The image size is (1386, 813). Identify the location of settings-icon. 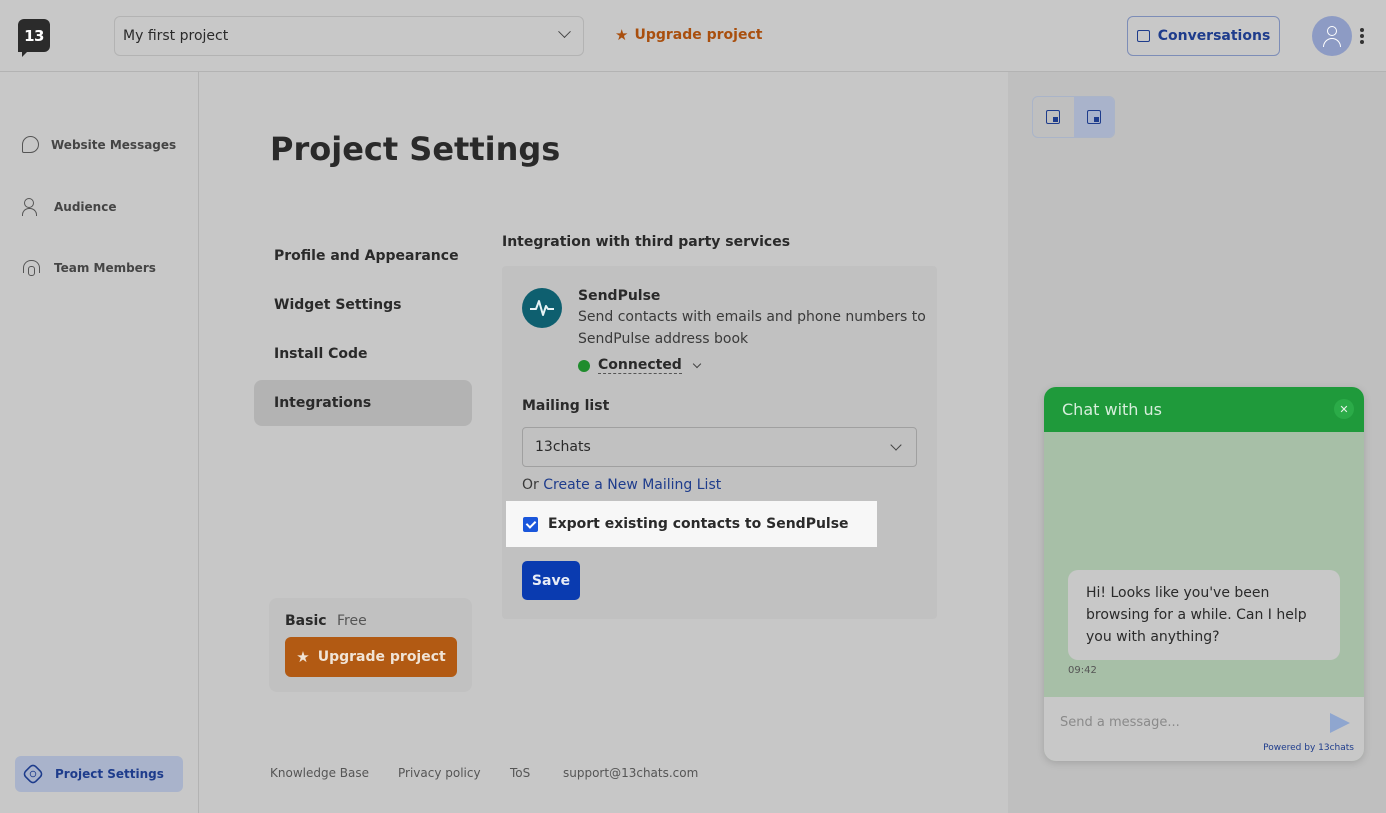
(33, 774).